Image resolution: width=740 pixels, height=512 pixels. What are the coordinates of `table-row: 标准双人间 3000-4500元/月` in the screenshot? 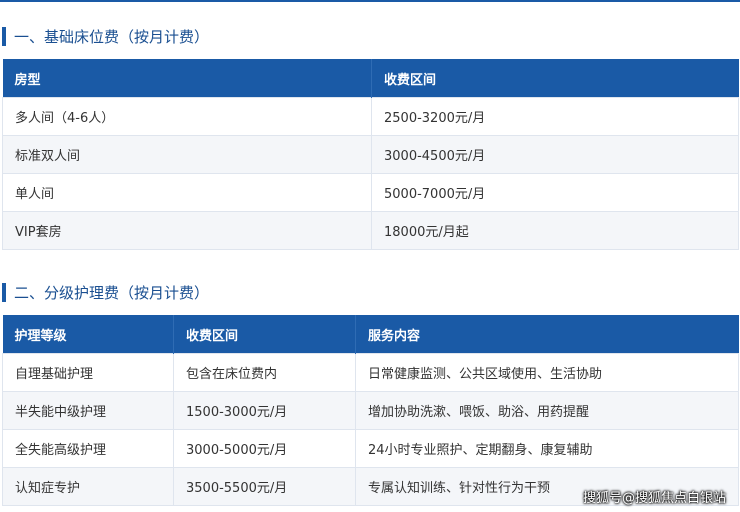 It's located at (370, 154).